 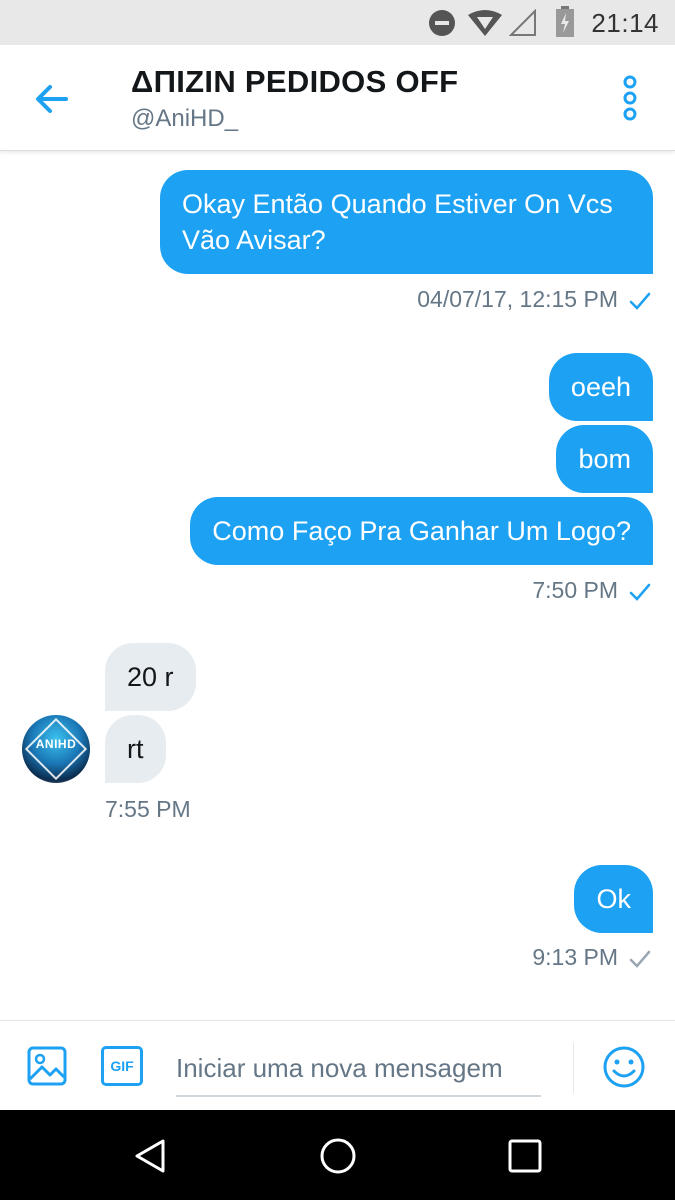 I want to click on message-timestamp: 7:50 PM, so click(x=575, y=590).